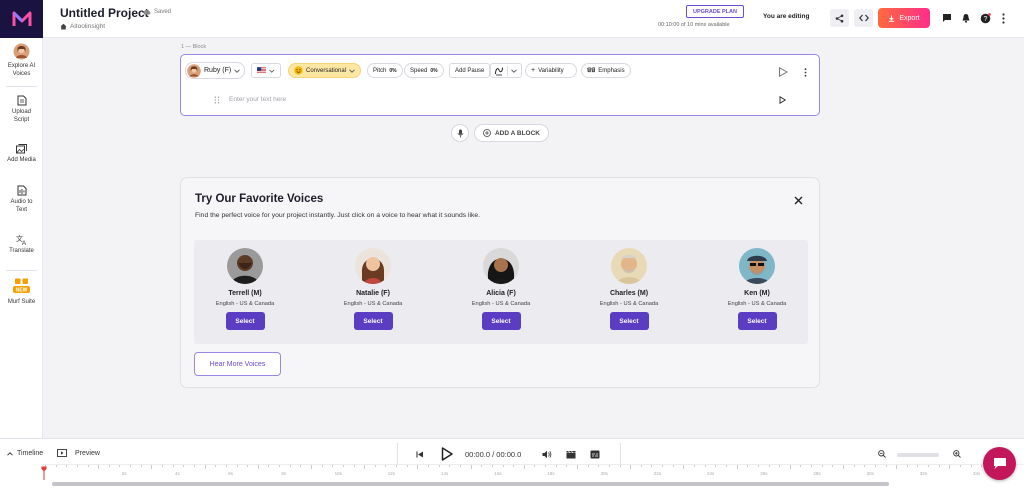 This screenshot has height=488, width=1024. I want to click on zoom-out-icon, so click(882, 454).